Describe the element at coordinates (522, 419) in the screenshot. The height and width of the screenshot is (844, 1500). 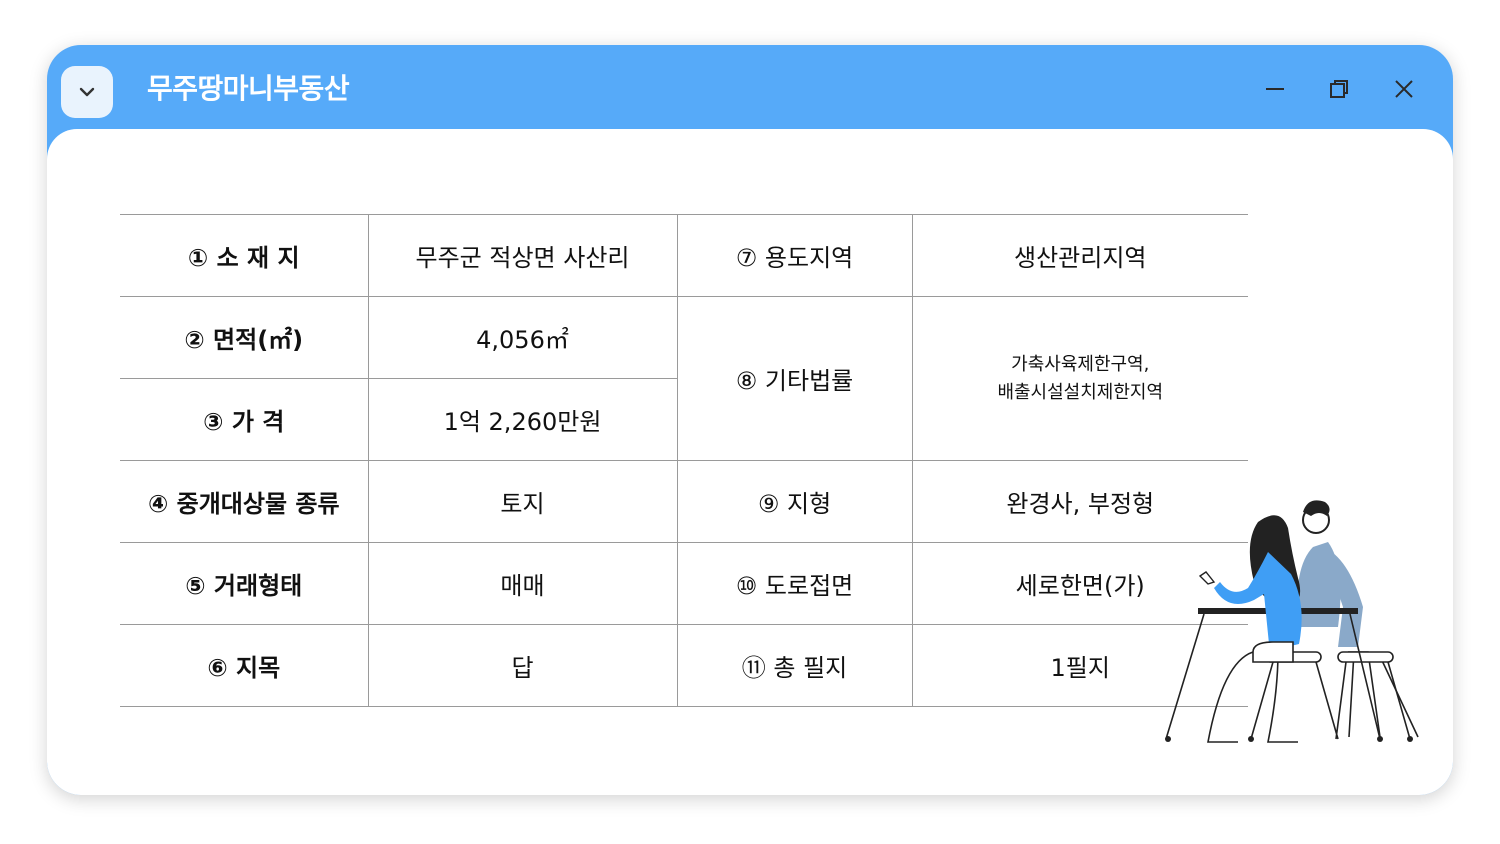
I see `value-price: 1억 2,260만원` at that location.